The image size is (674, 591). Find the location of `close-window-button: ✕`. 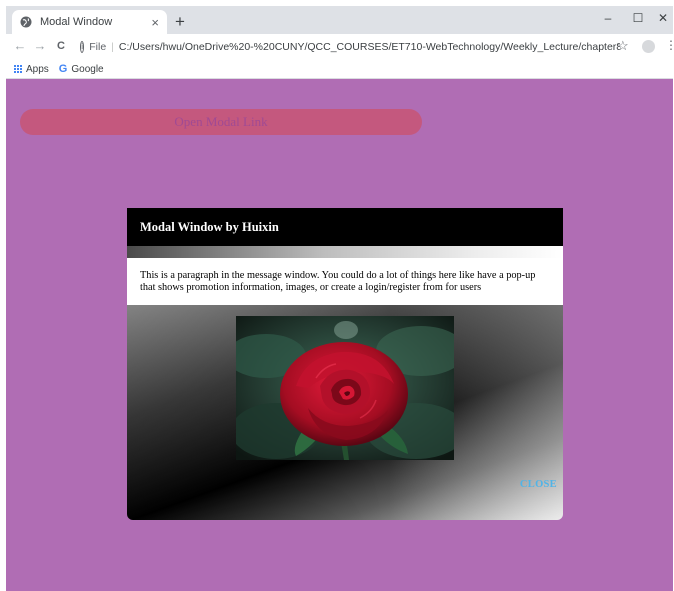

close-window-button: ✕ is located at coordinates (660, 18).